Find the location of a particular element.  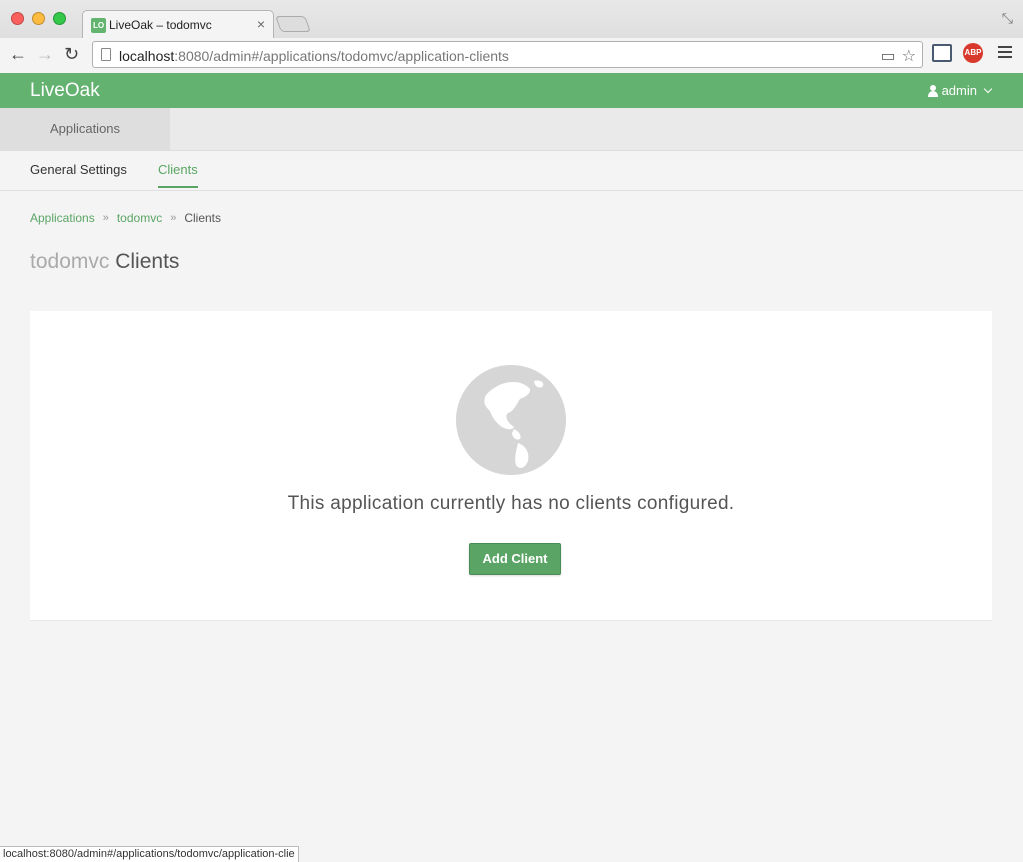

reload-icon: ↻ is located at coordinates (71, 54).